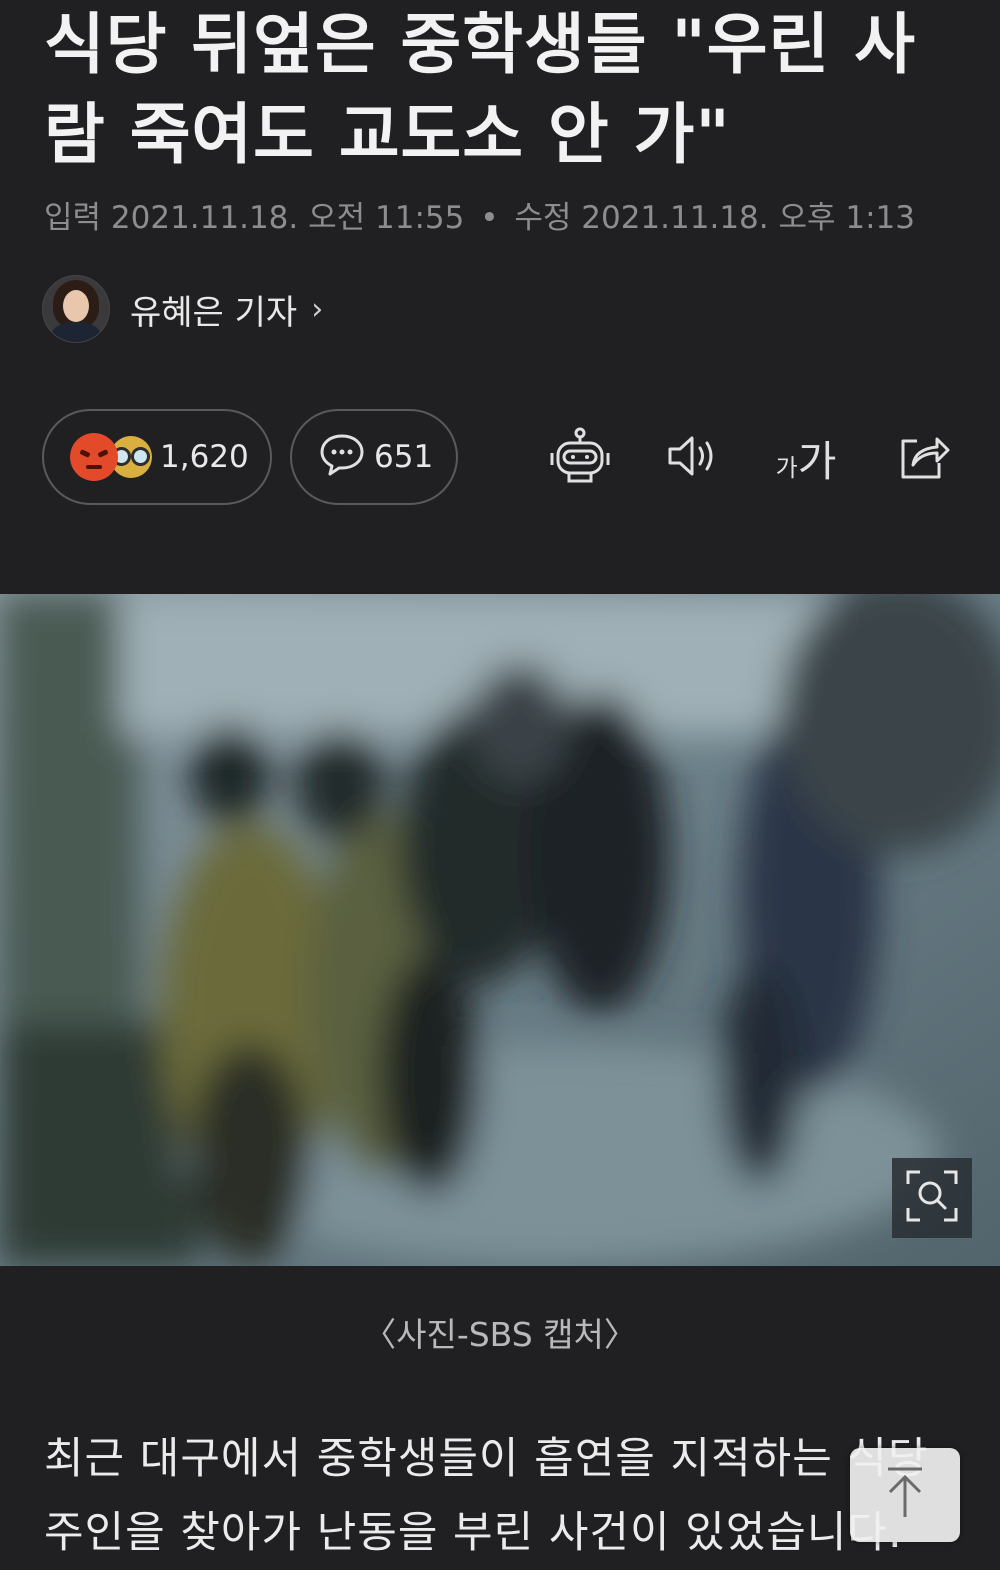  Describe the element at coordinates (317, 309) in the screenshot. I see `chevron-right-icon: ›` at that location.